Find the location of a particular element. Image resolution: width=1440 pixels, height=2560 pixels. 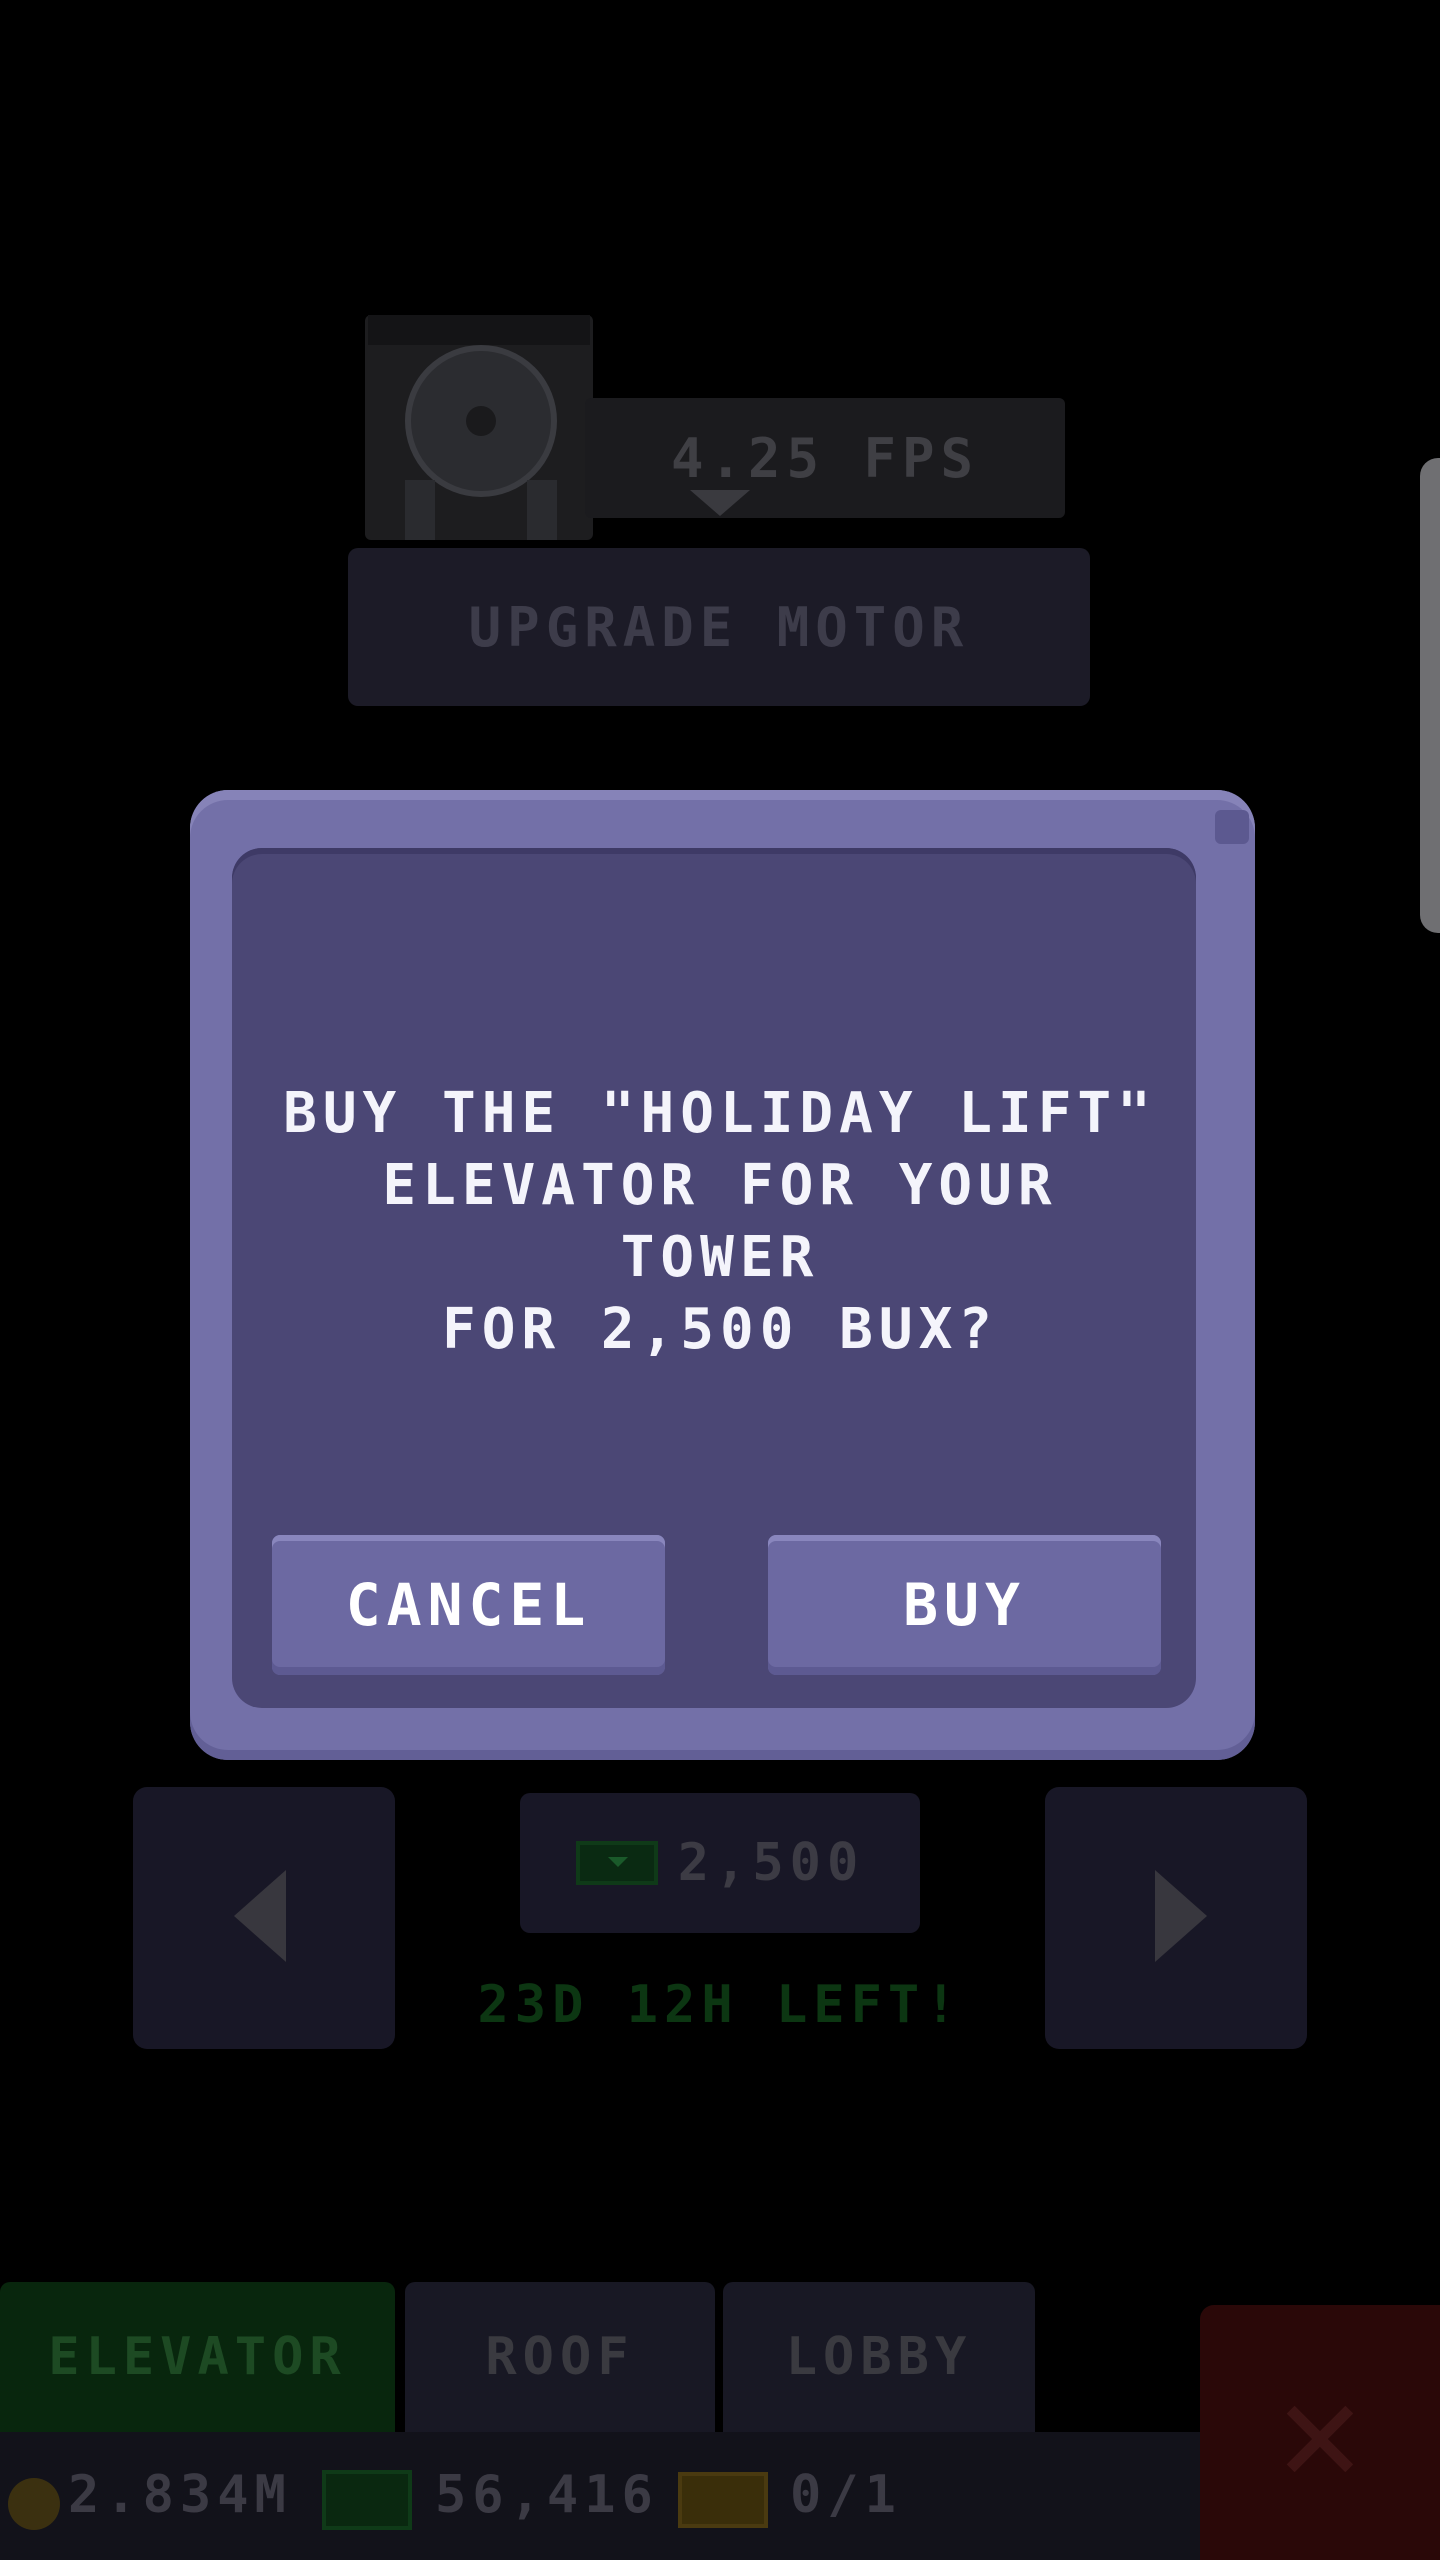

tab-lobby: LOBBY is located at coordinates (879, 2357).